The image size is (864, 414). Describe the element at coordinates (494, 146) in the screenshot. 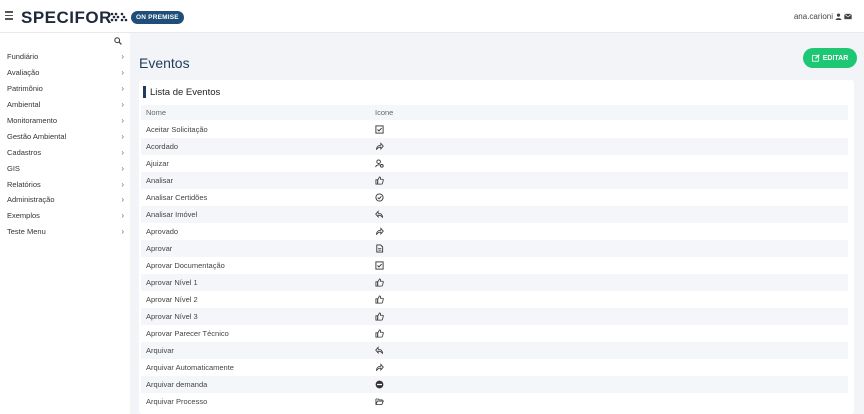

I see `table-row: Acordado` at that location.